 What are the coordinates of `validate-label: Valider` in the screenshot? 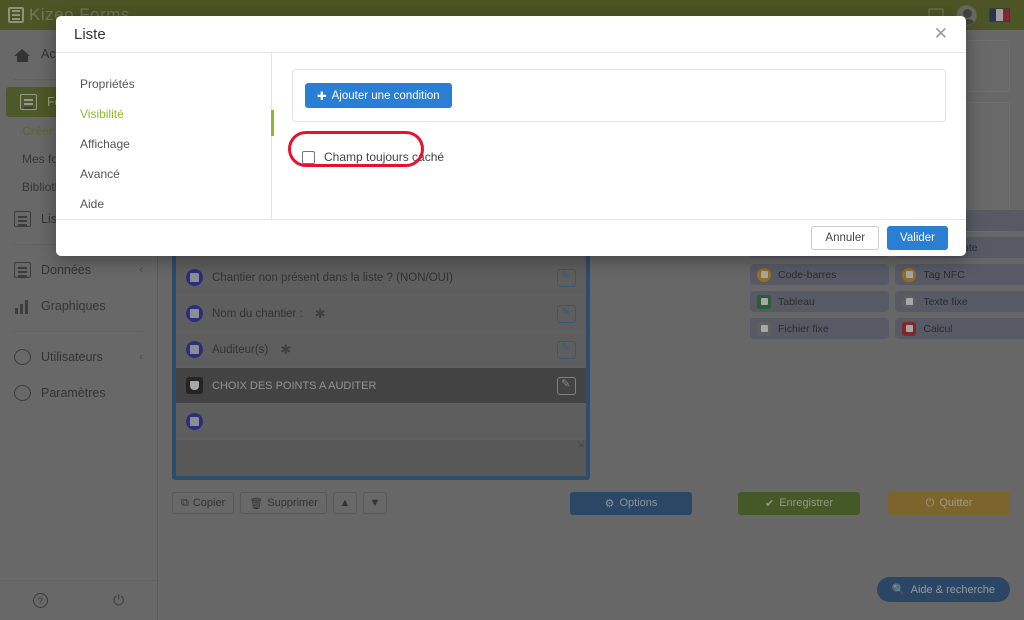 It's located at (917, 238).